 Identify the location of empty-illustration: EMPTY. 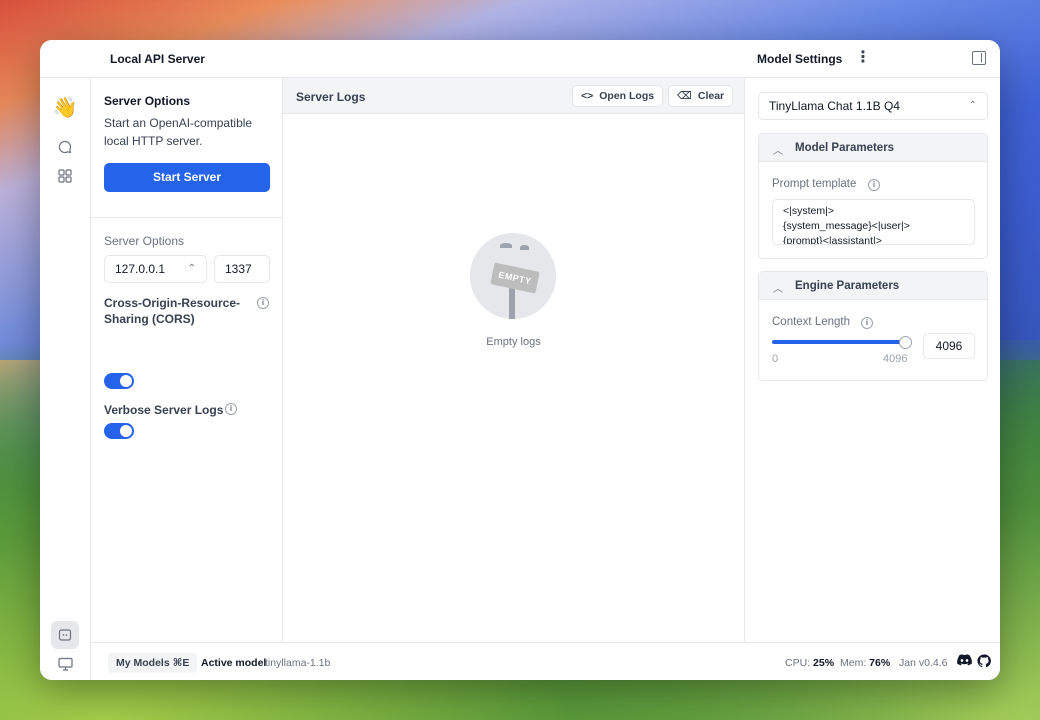
(513, 276).